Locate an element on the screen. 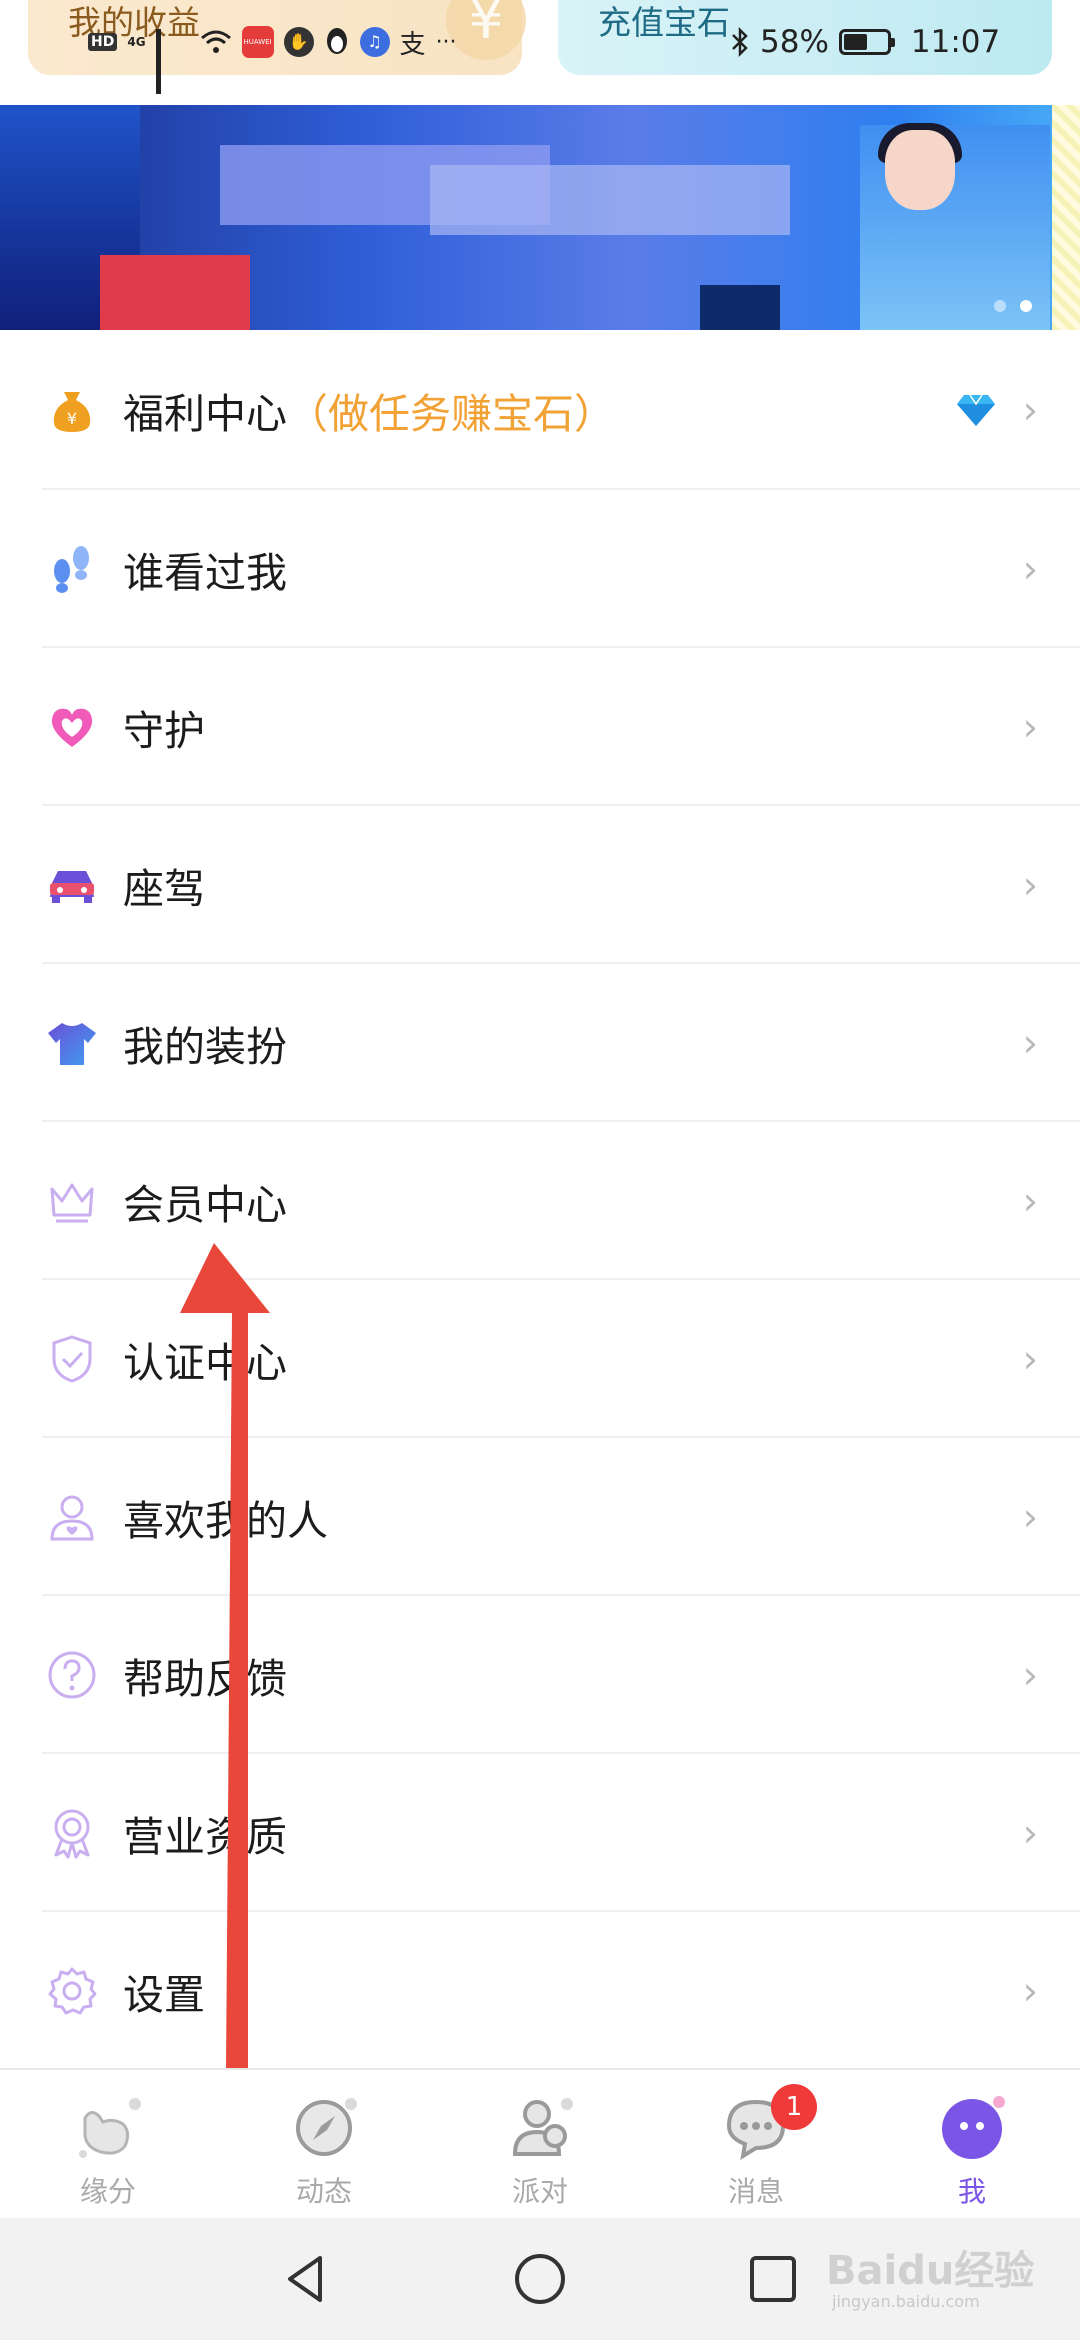  menu-item-label: 喜欢我的人 is located at coordinates (225, 1517).